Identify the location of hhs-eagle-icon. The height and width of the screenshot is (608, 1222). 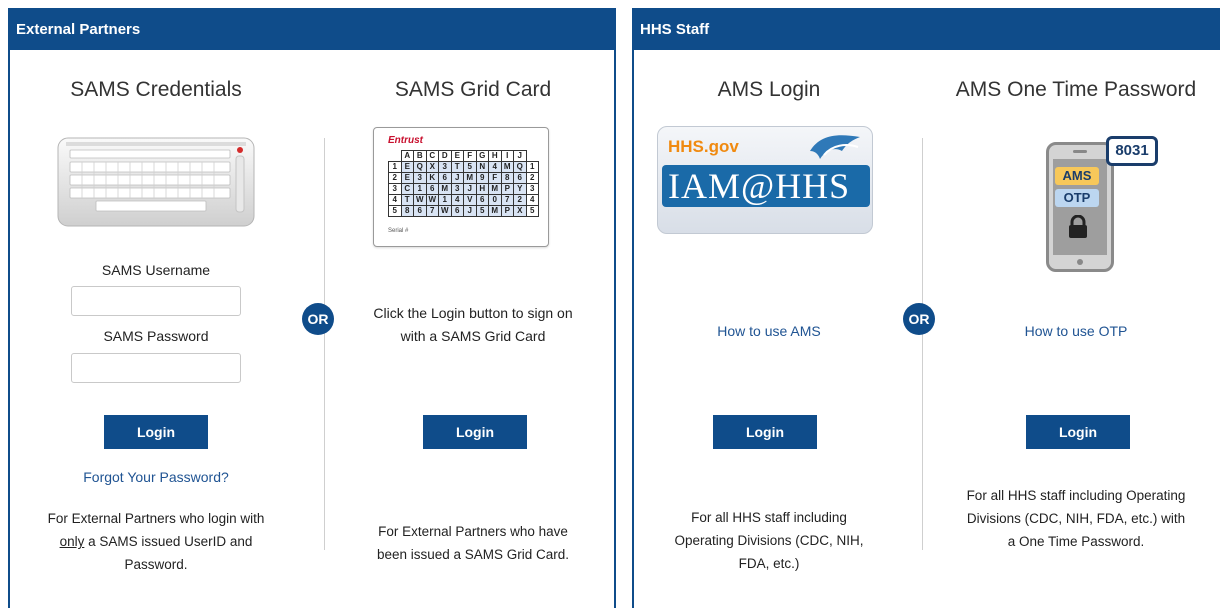
(835, 147).